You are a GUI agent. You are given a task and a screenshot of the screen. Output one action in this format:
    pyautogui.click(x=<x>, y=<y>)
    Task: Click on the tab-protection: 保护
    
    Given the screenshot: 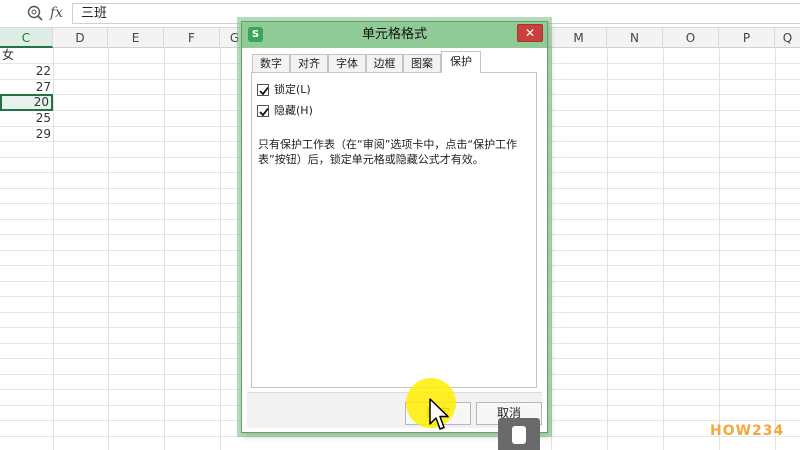 What is the action you would take?
    pyautogui.click(x=461, y=62)
    